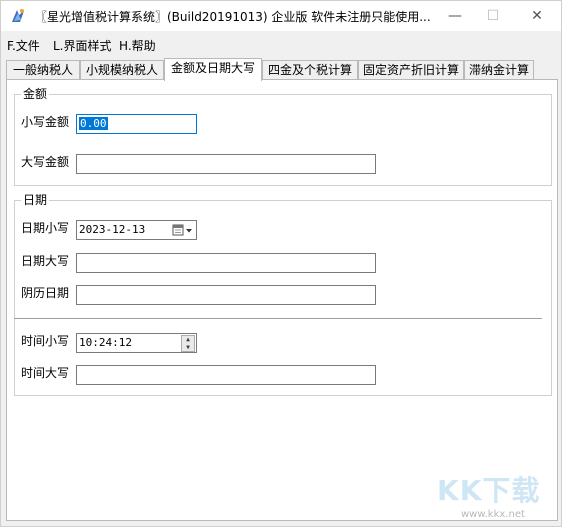  Describe the element at coordinates (82, 45) in the screenshot. I see `menu-interface-style: L.界面样式` at that location.